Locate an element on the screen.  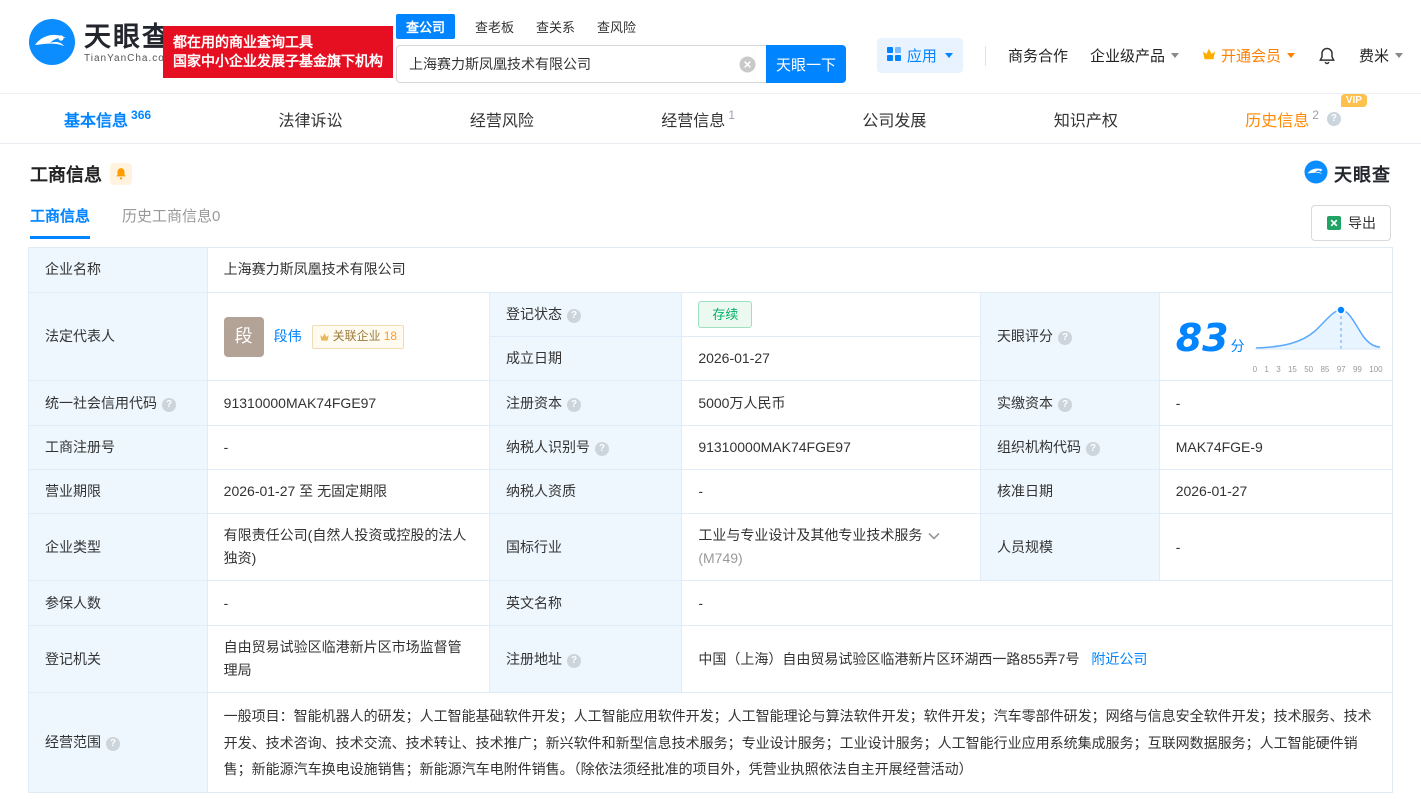
tab-company-development-label: 公司发展 is located at coordinates (894, 121).